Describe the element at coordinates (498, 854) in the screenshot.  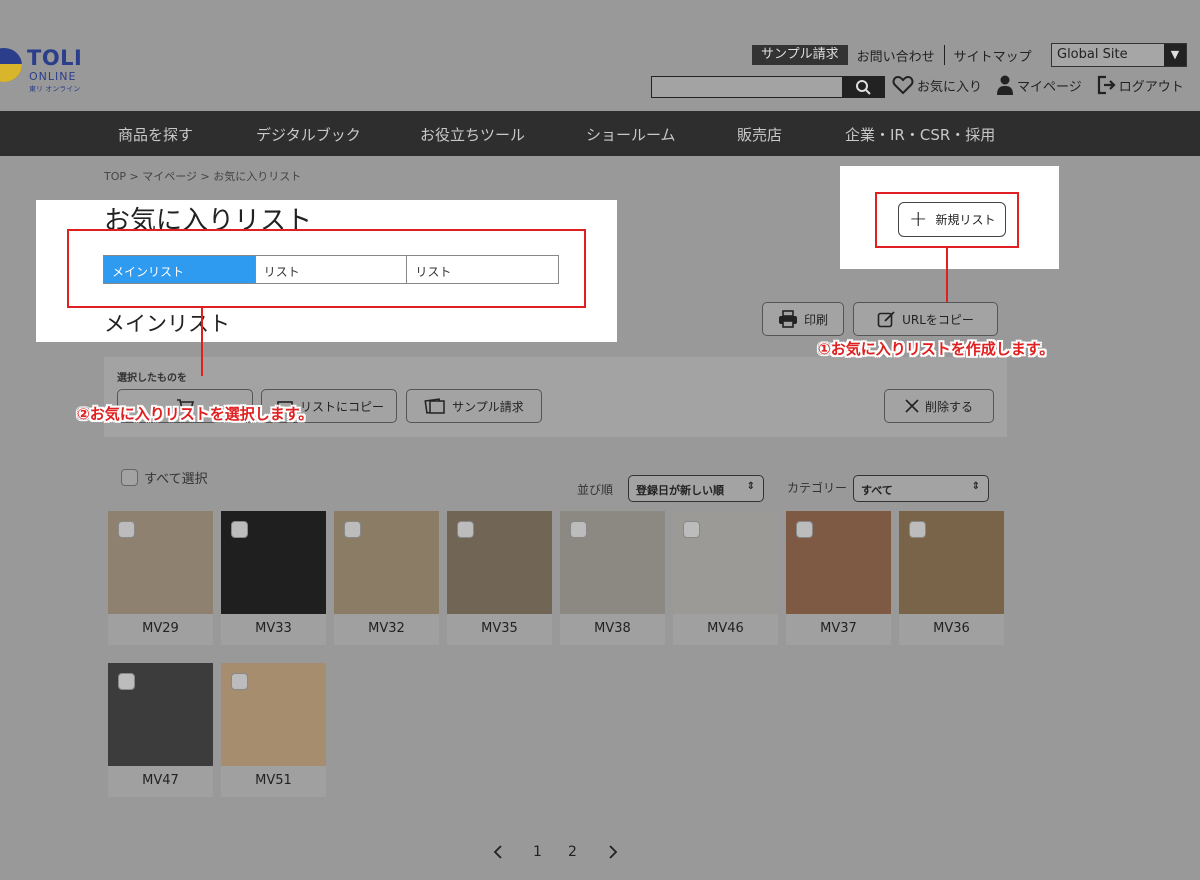
I see `prev-page-icon` at that location.